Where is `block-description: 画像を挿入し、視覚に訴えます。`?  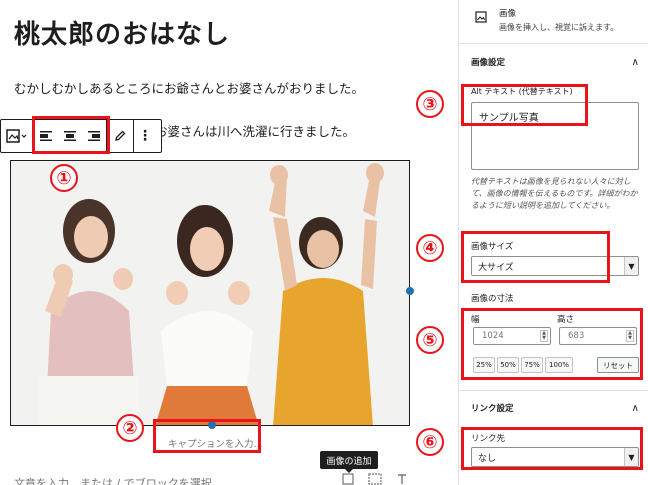 block-description: 画像を挿入し、視覚に訴えます。 is located at coordinates (559, 27).